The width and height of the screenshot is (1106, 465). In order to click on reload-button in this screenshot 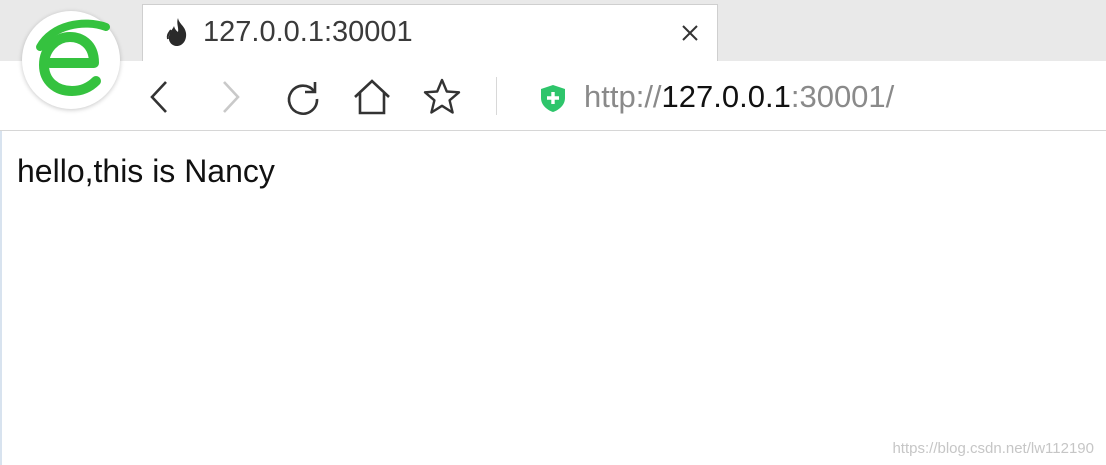, I will do `click(303, 97)`.